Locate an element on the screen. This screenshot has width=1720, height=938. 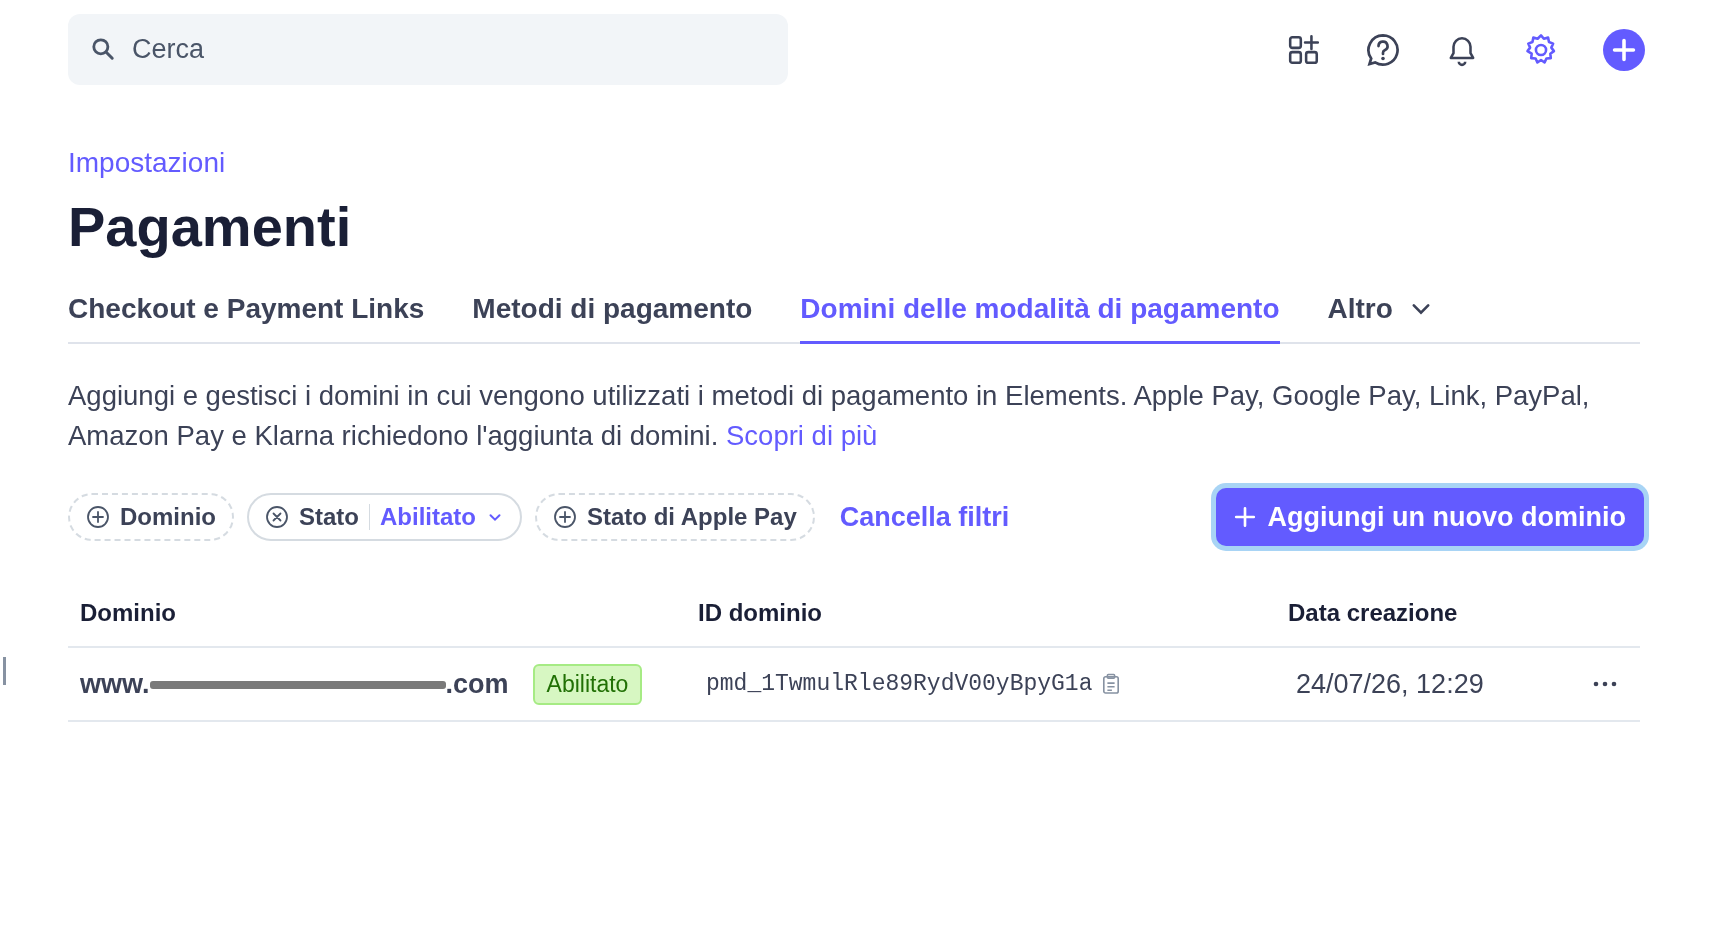
column-header: Data creazione is located at coordinates (1373, 613).